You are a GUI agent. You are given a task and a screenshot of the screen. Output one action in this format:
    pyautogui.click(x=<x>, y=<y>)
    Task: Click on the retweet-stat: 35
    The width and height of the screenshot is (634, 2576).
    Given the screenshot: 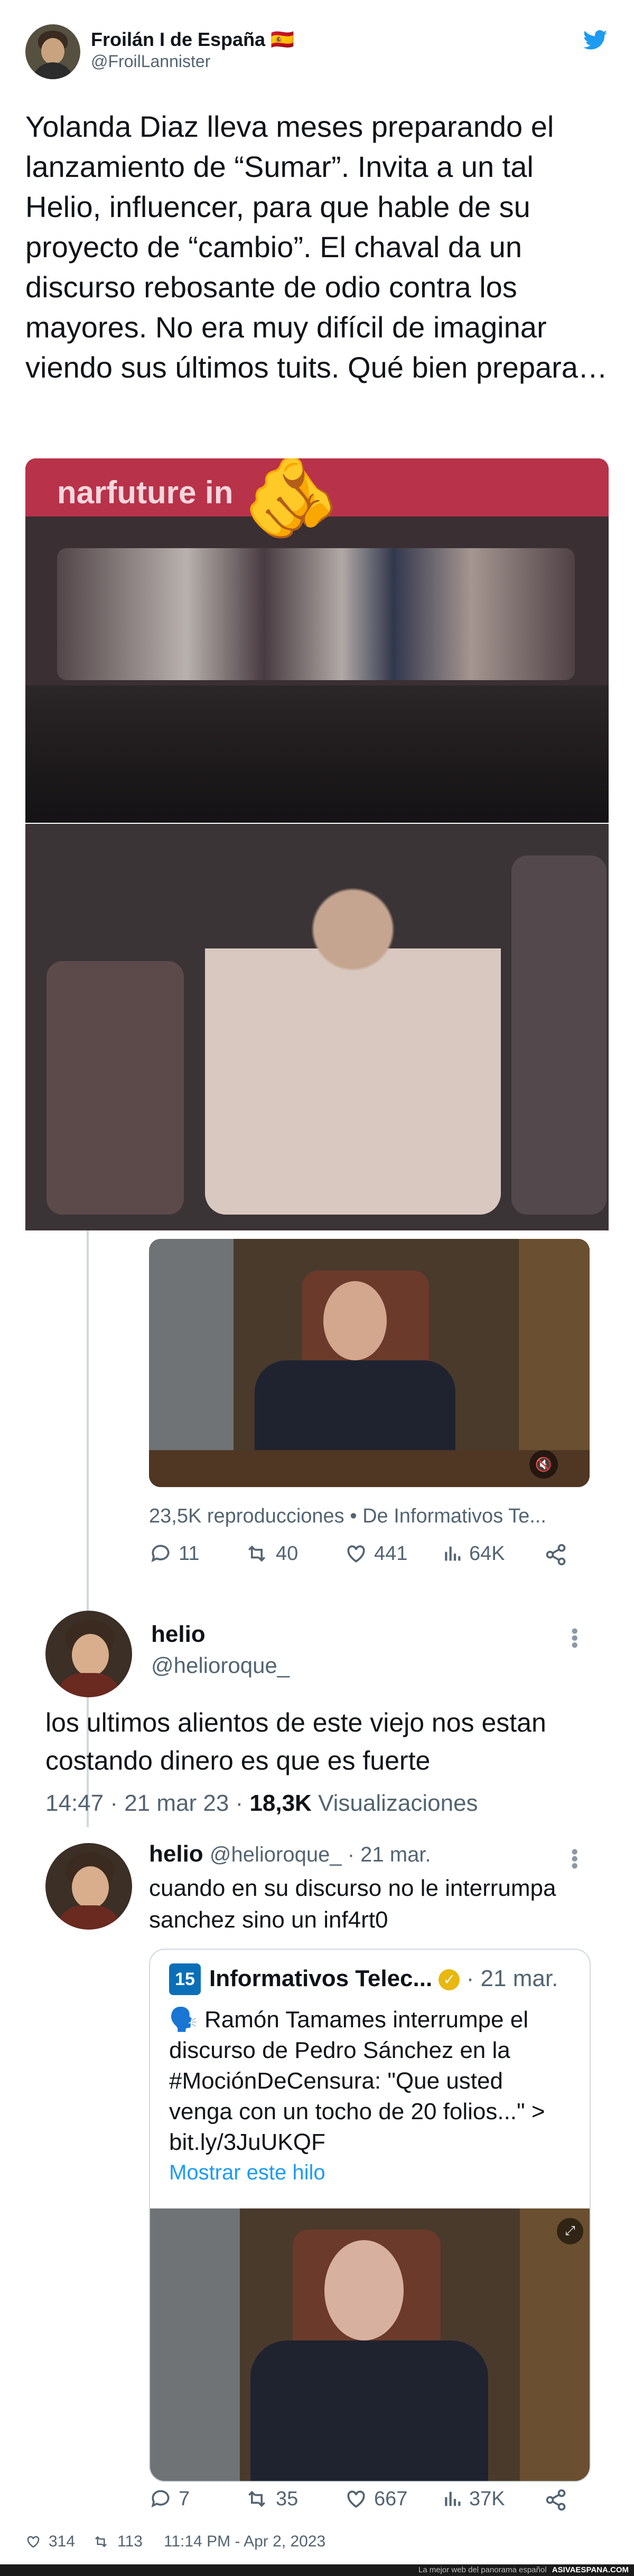 What is the action you would take?
    pyautogui.click(x=271, y=2499)
    